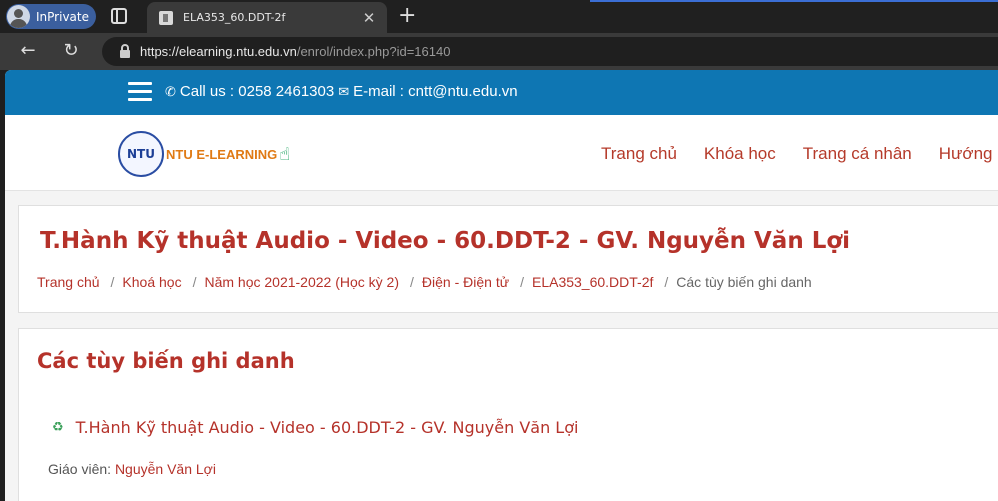 This screenshot has width=998, height=501. I want to click on ntu-seal-logo: NTU, so click(141, 154).